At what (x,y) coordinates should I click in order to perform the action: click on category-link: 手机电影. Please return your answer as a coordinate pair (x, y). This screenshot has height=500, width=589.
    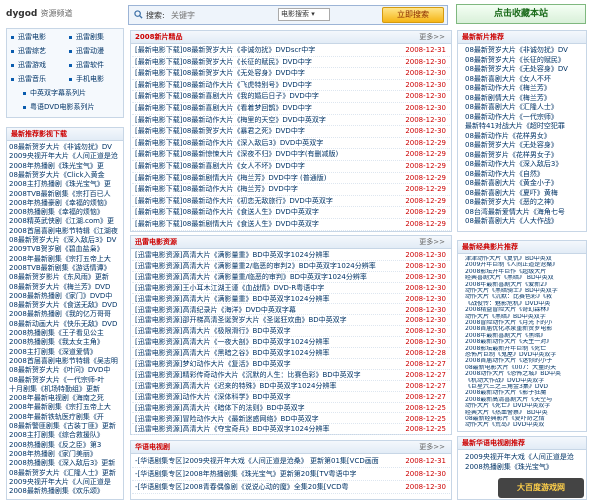
    Looking at the image, I should click on (85, 79).